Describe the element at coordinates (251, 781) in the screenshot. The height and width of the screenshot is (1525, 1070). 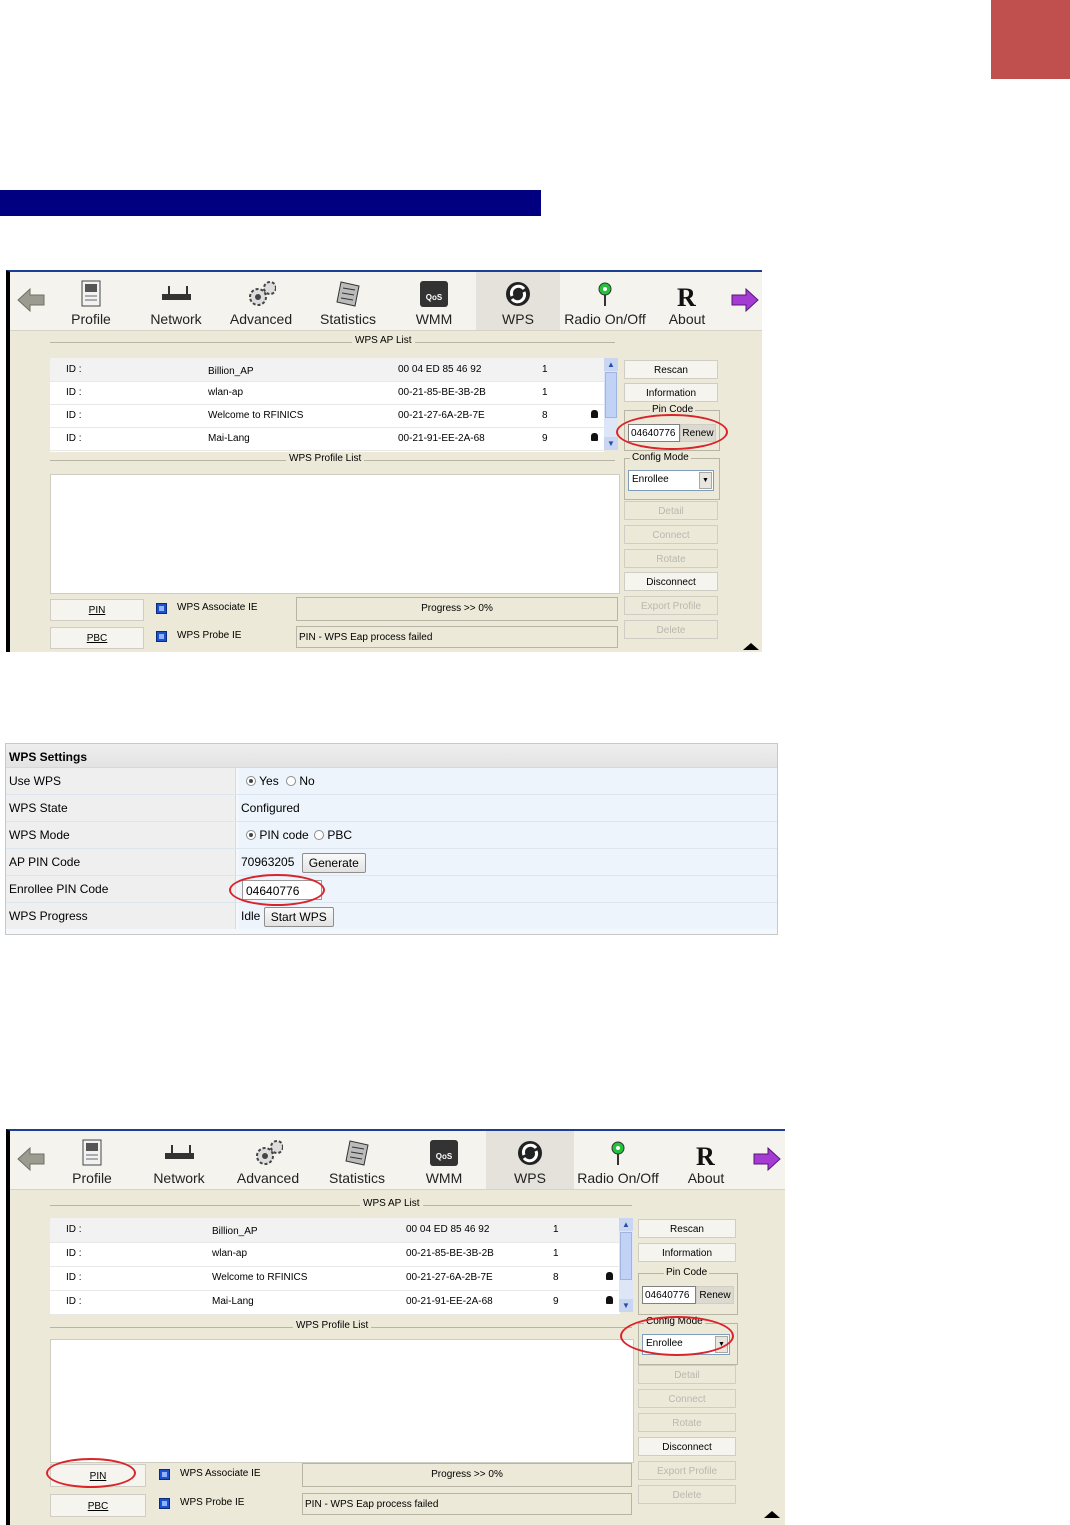
I see `use-wps-yes-radio` at that location.